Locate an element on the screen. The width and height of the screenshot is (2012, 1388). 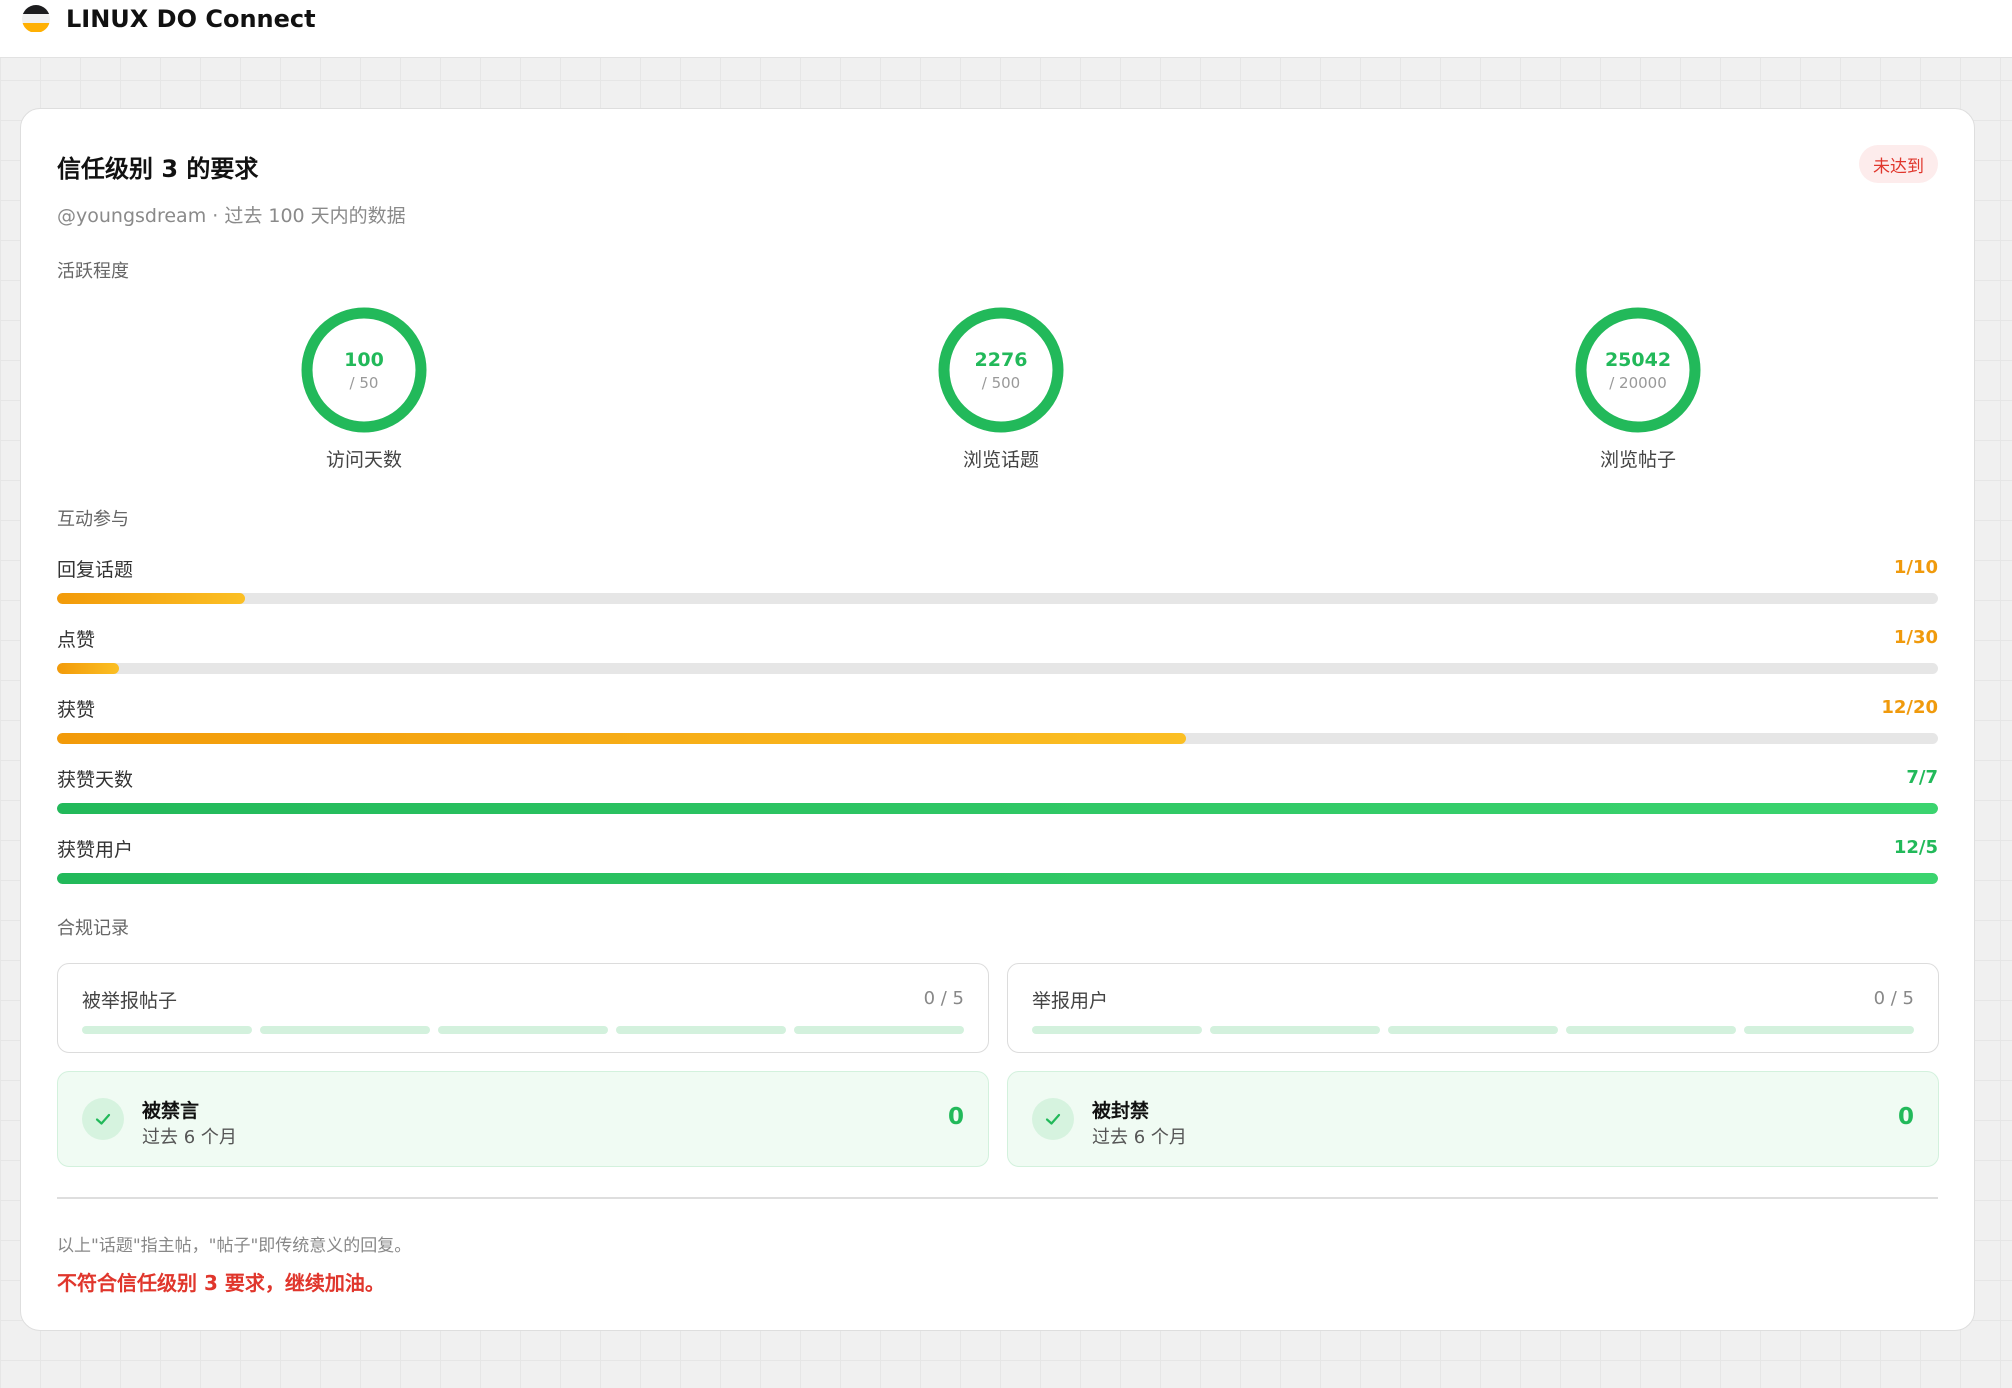
status-badge: 未达到 is located at coordinates (1898, 164).